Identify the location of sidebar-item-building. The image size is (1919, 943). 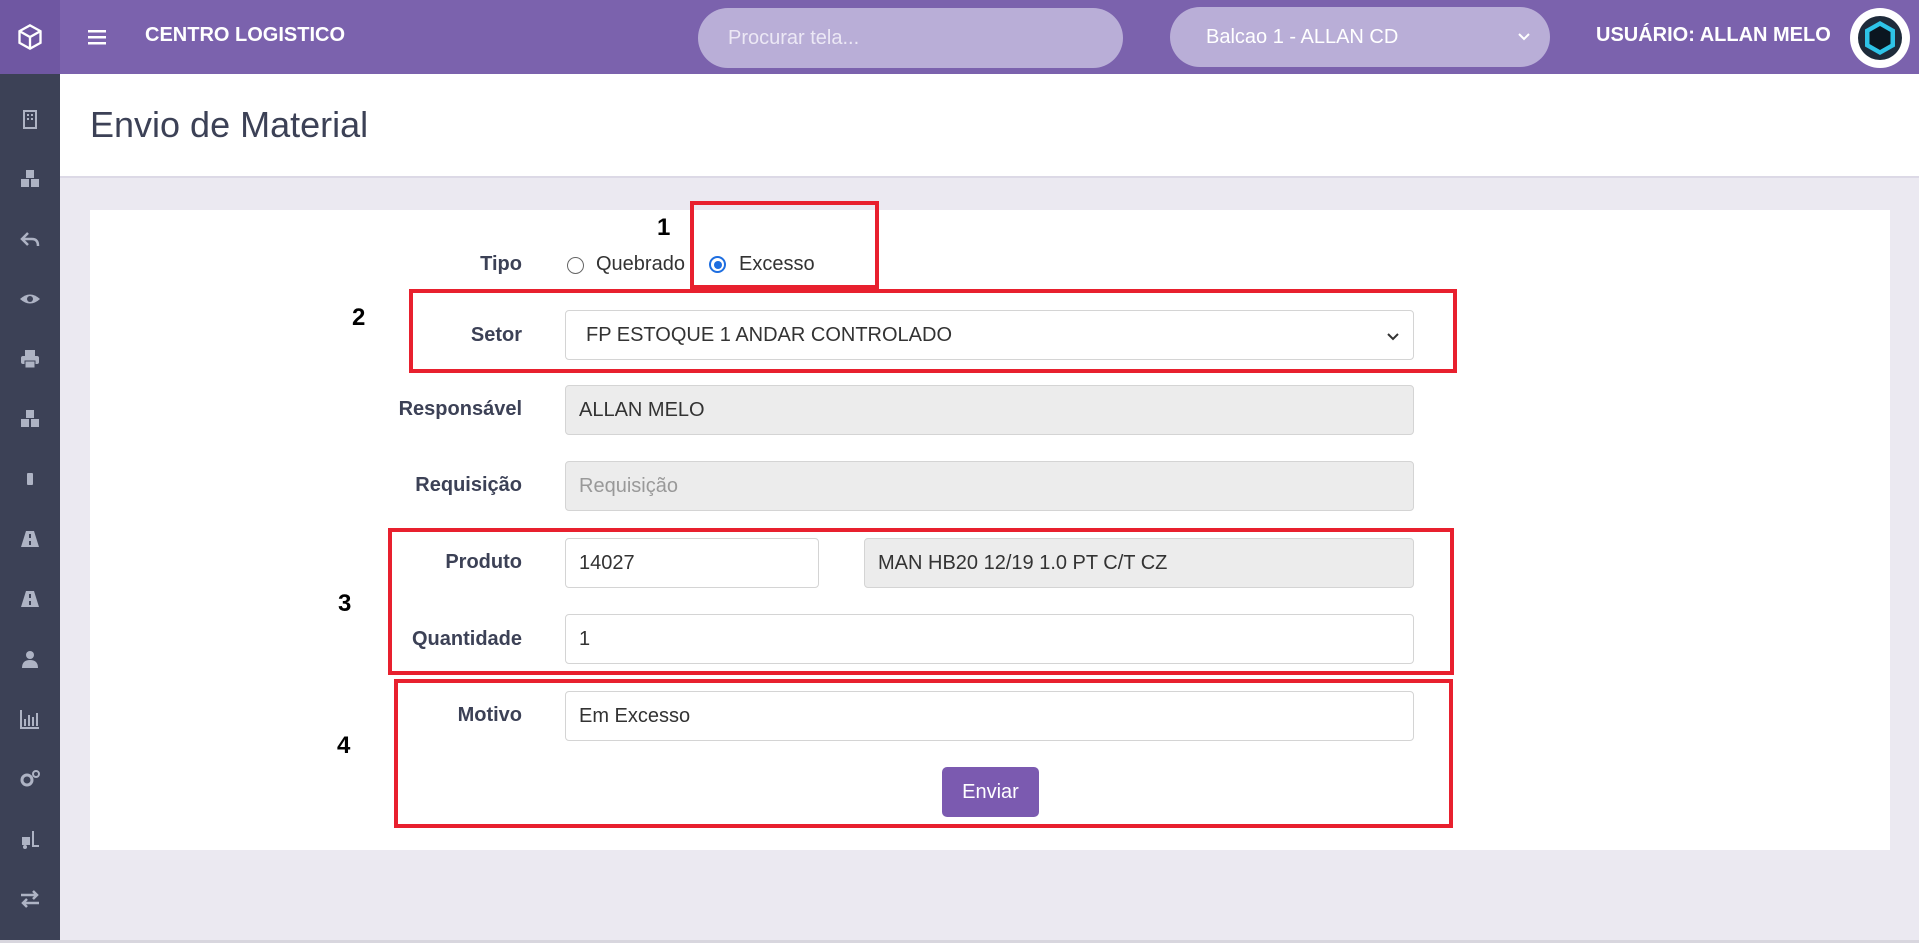
(30, 119).